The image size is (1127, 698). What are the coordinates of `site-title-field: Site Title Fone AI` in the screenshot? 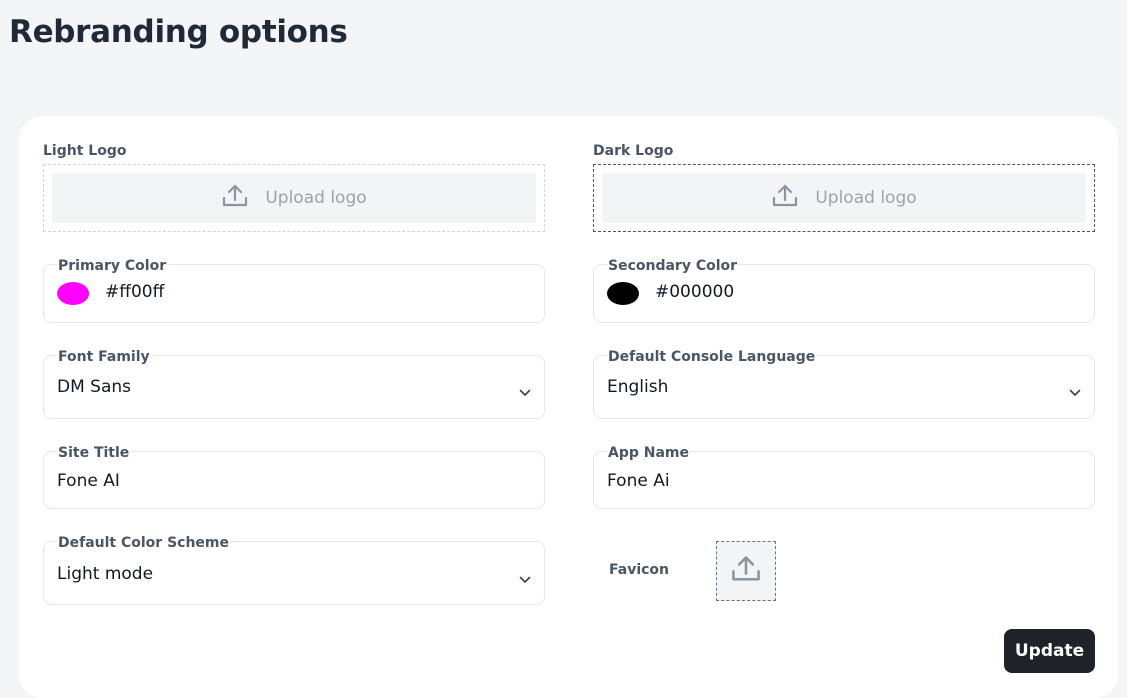 It's located at (294, 477).